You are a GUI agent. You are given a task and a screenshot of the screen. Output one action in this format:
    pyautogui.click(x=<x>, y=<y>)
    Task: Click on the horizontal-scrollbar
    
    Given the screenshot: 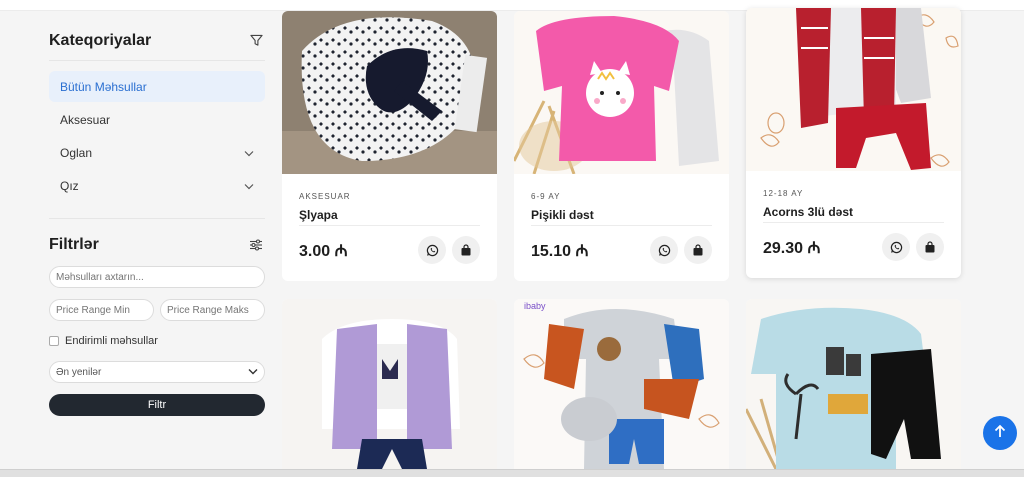 What is the action you would take?
    pyautogui.click(x=512, y=473)
    